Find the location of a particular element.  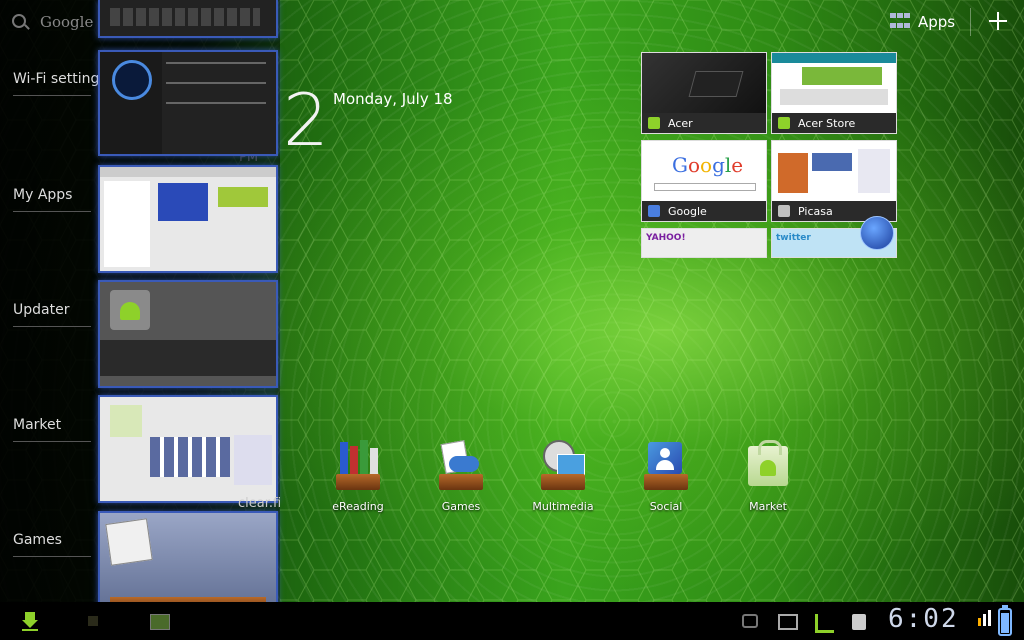

bookmark-acer-store: Acer Store is located at coordinates (834, 93).